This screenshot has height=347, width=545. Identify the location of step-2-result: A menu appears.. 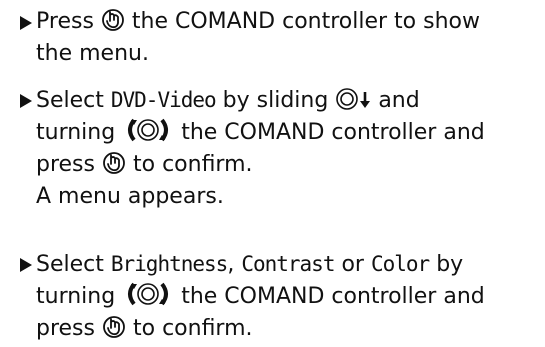
(130, 196).